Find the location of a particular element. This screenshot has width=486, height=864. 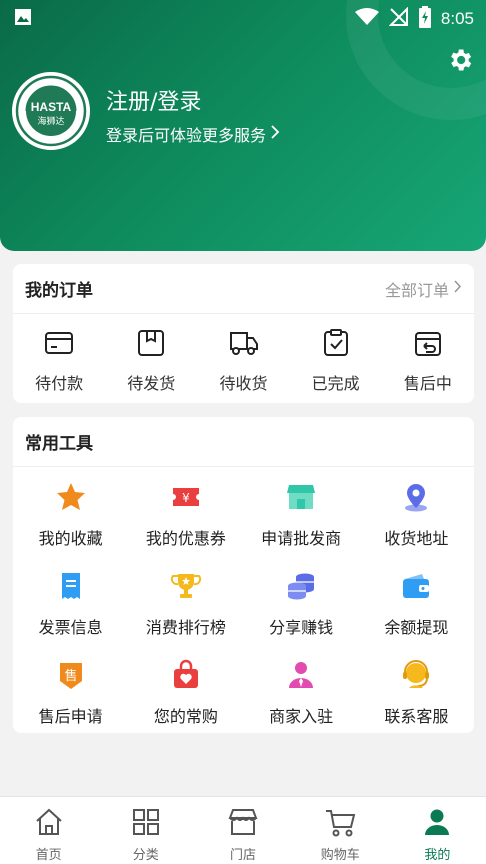

order-completed: 已完成 is located at coordinates (336, 361).